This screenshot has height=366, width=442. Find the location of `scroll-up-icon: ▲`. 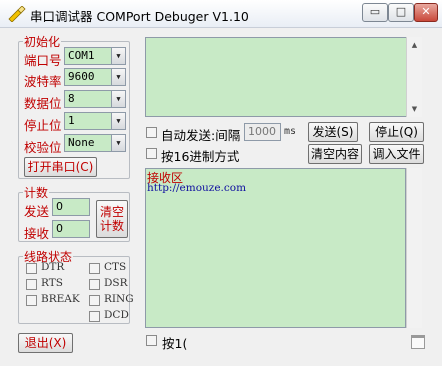

scroll-up-icon: ▲ is located at coordinates (414, 45).